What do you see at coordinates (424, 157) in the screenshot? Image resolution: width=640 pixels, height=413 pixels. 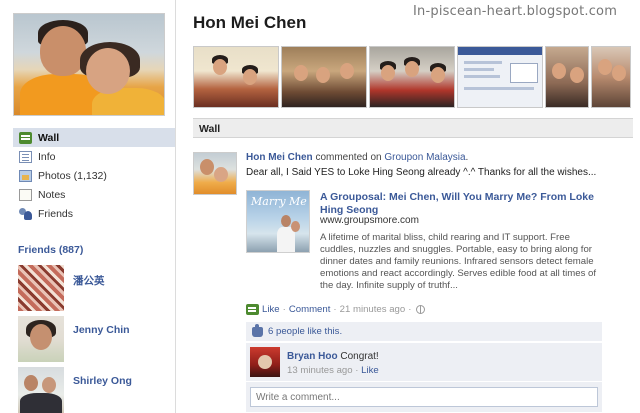 I see `story-target-link: Groupon Malaysia` at bounding box center [424, 157].